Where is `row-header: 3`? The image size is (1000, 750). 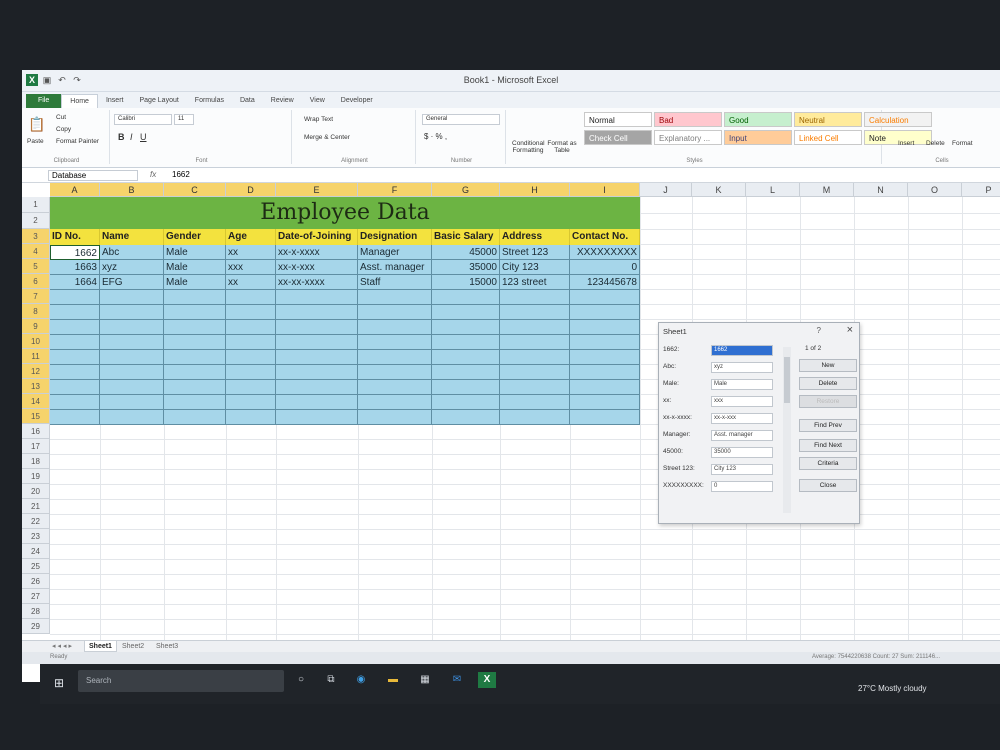
row-header: 3 is located at coordinates (36, 236).